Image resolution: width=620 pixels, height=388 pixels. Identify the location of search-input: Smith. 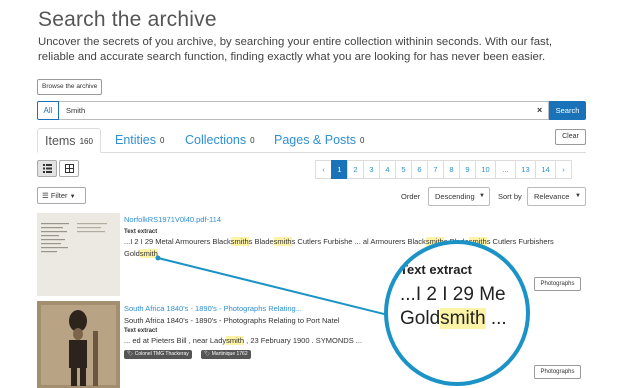
(304, 110).